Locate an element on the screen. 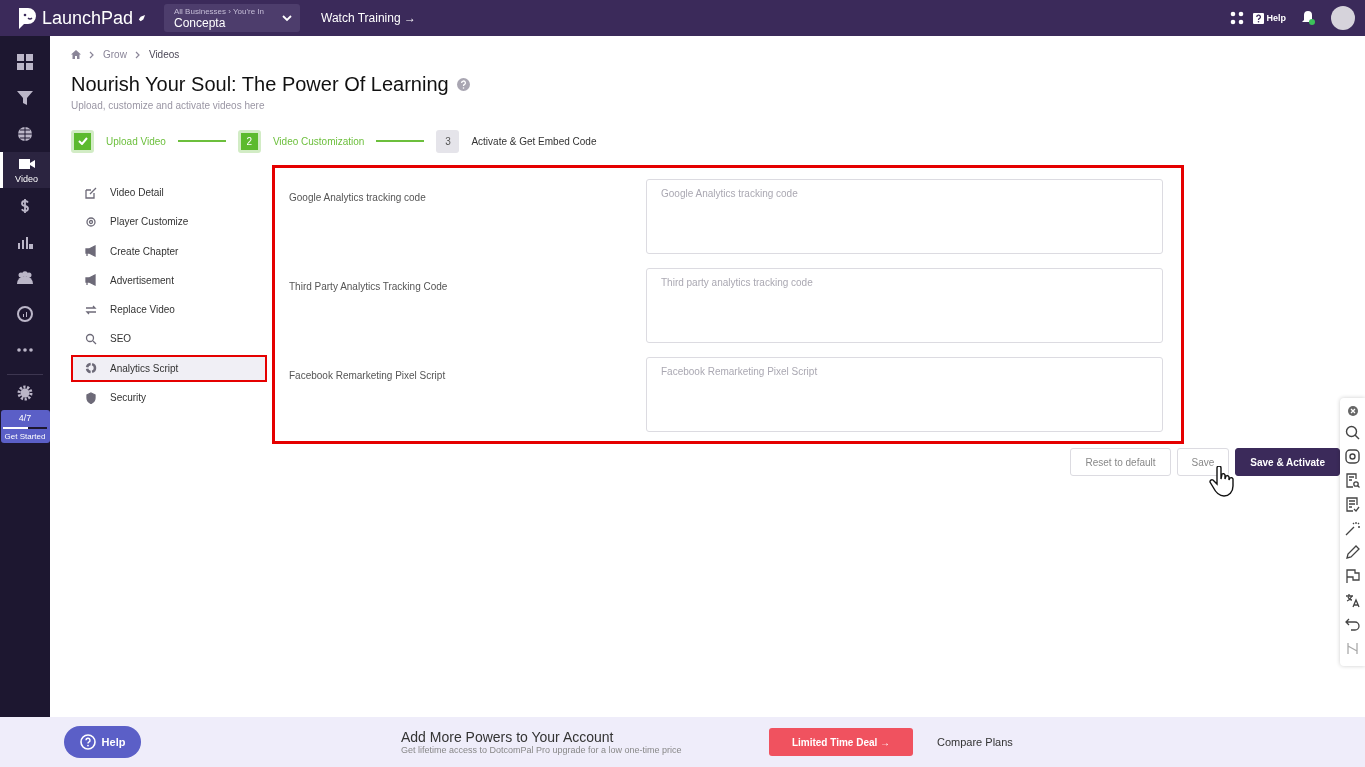  menu-item: Analytics Script is located at coordinates (169, 368).